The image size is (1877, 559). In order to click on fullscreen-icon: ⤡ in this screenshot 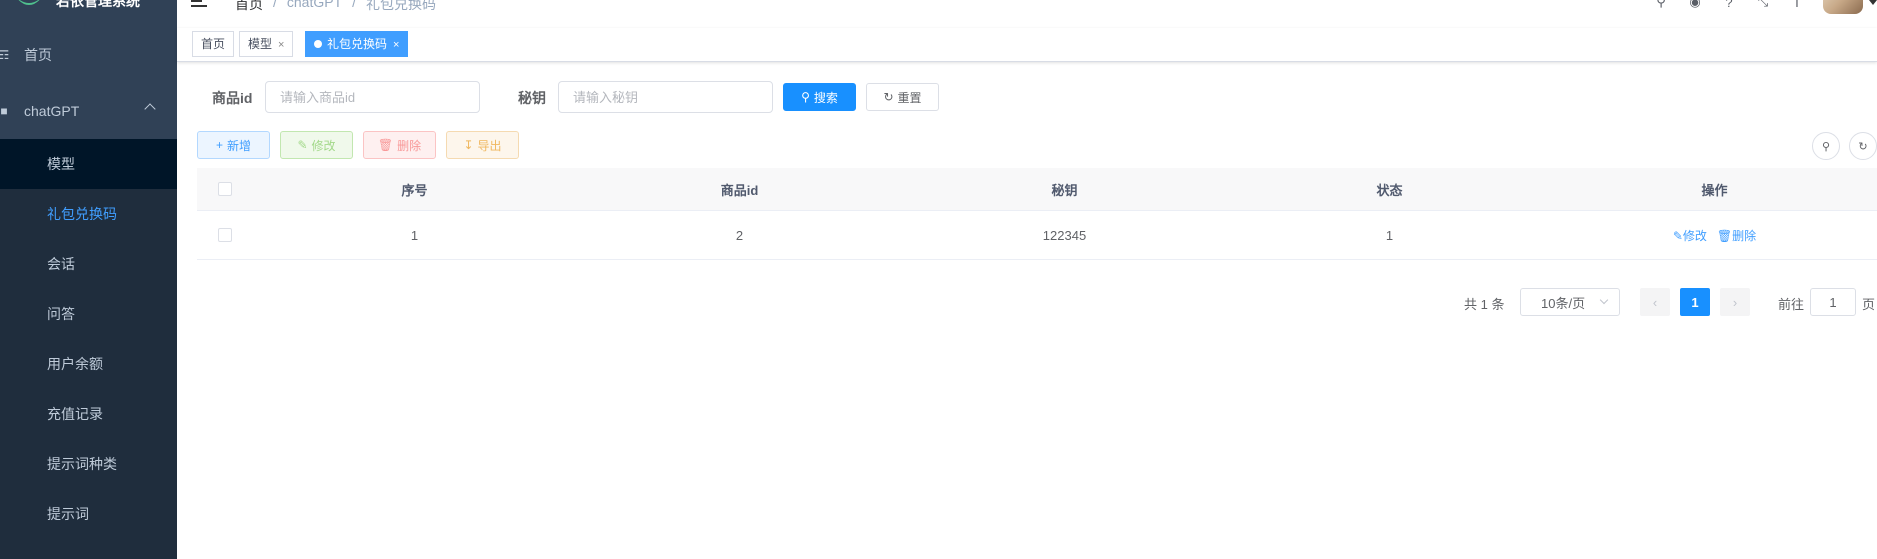, I will do `click(1763, 5)`.